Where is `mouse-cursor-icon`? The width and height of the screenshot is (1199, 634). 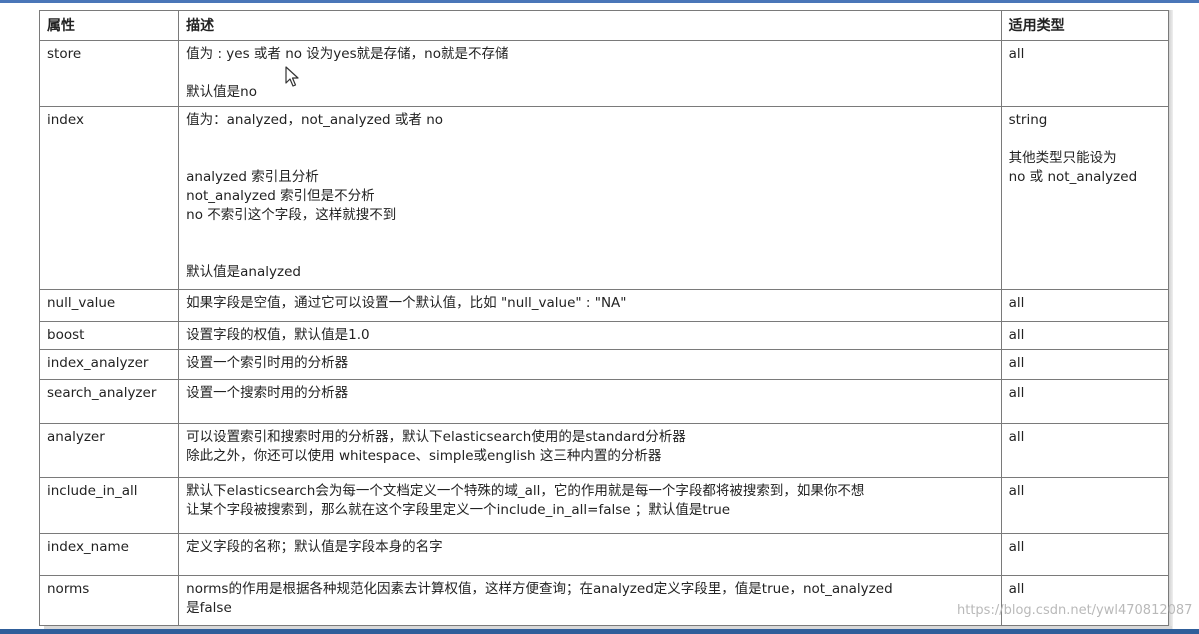 mouse-cursor-icon is located at coordinates (292, 76).